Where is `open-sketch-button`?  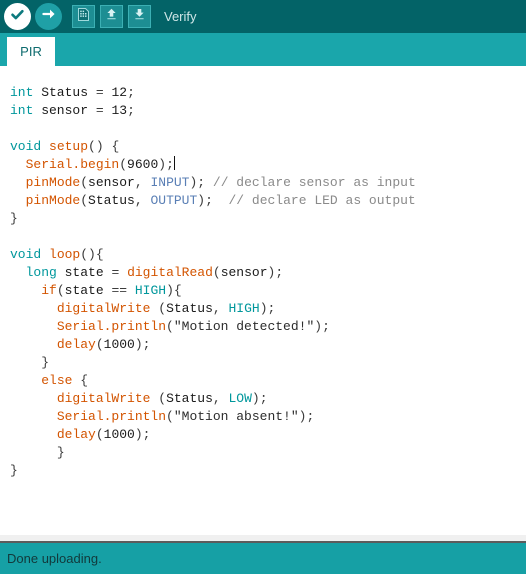
open-sketch-button is located at coordinates (111, 16).